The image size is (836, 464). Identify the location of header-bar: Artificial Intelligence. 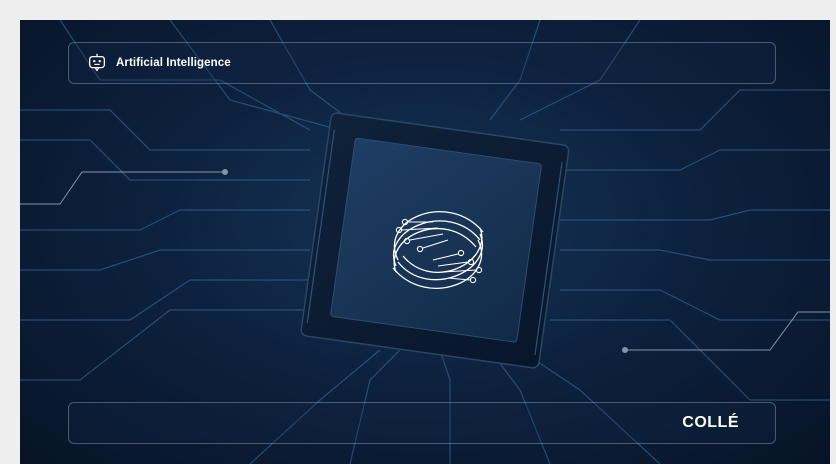
(422, 63).